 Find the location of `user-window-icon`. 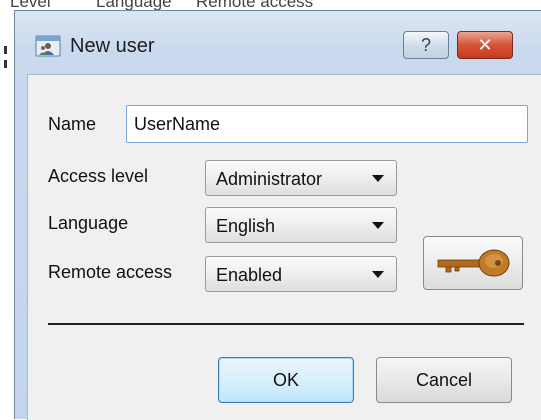

user-window-icon is located at coordinates (48, 46).